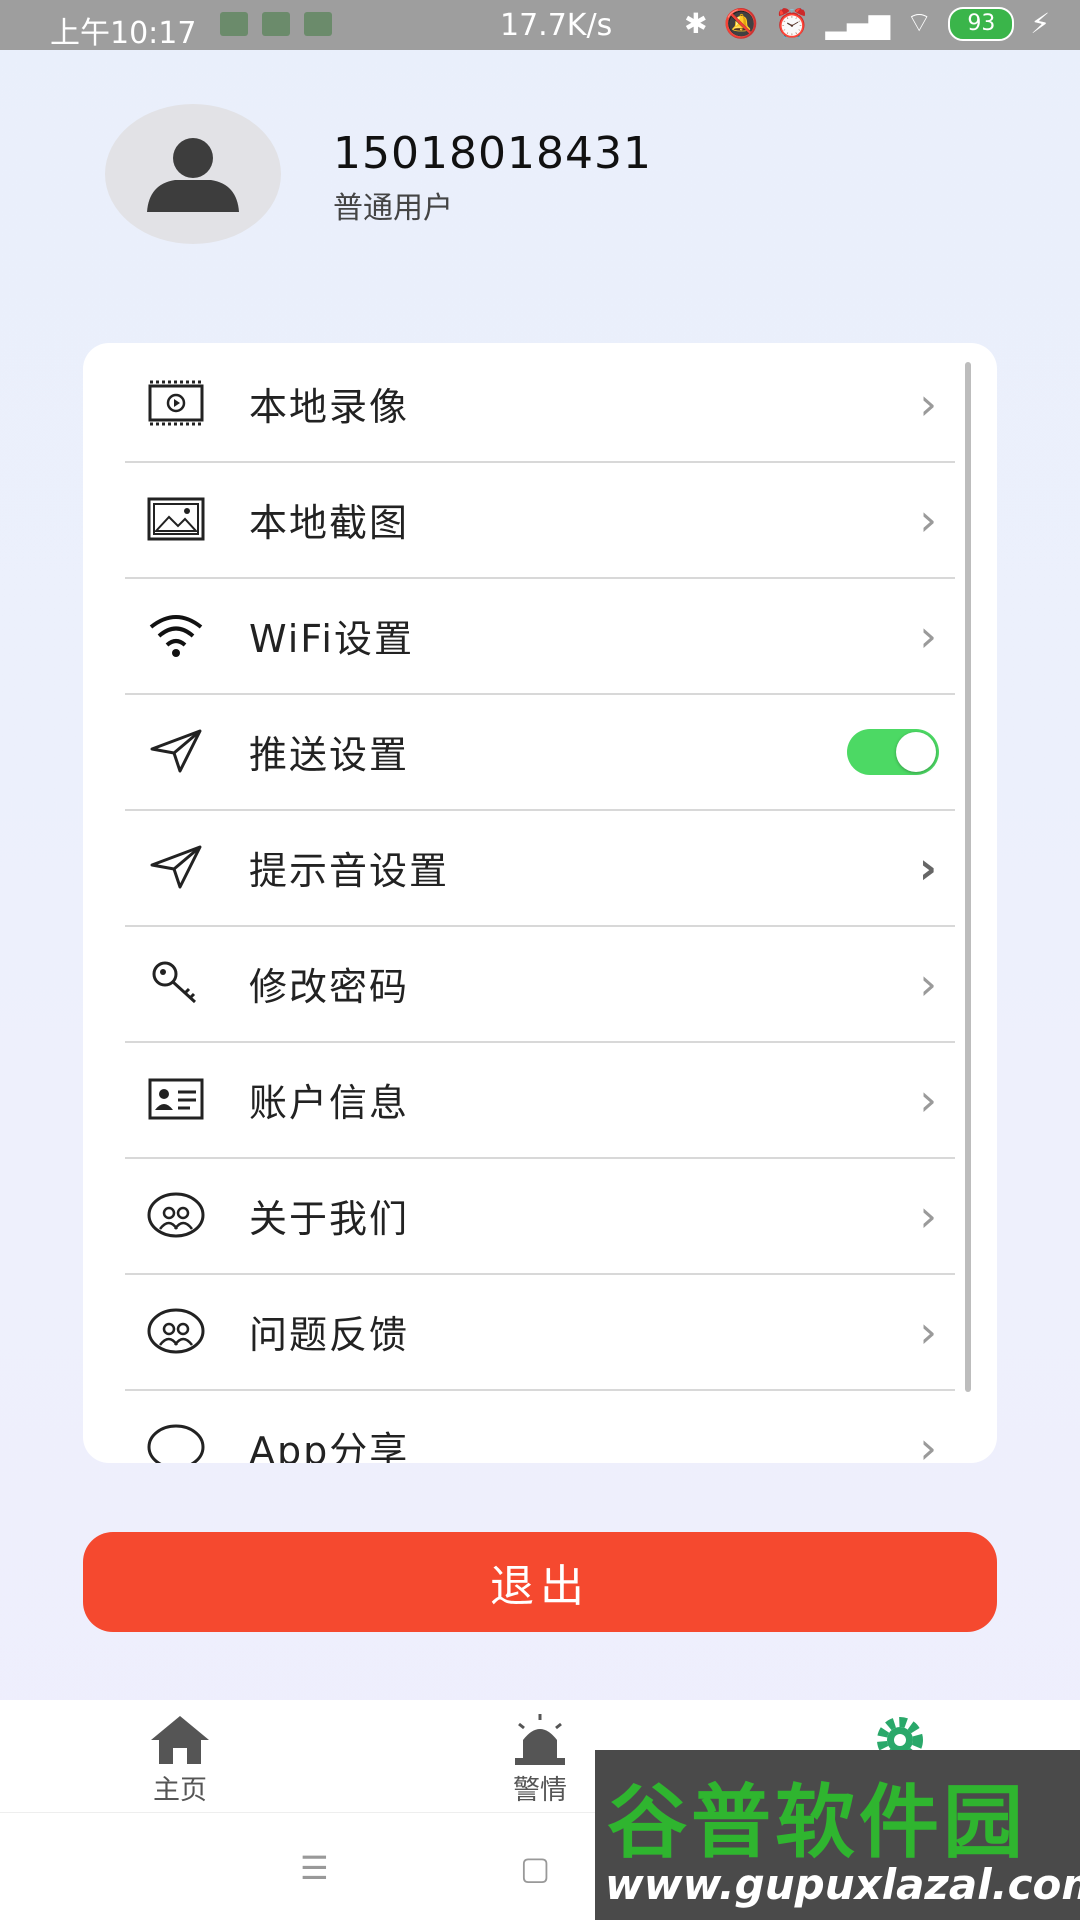 Image resolution: width=1080 pixels, height=1921 pixels. I want to click on tab-home: 主页, so click(180, 1759).